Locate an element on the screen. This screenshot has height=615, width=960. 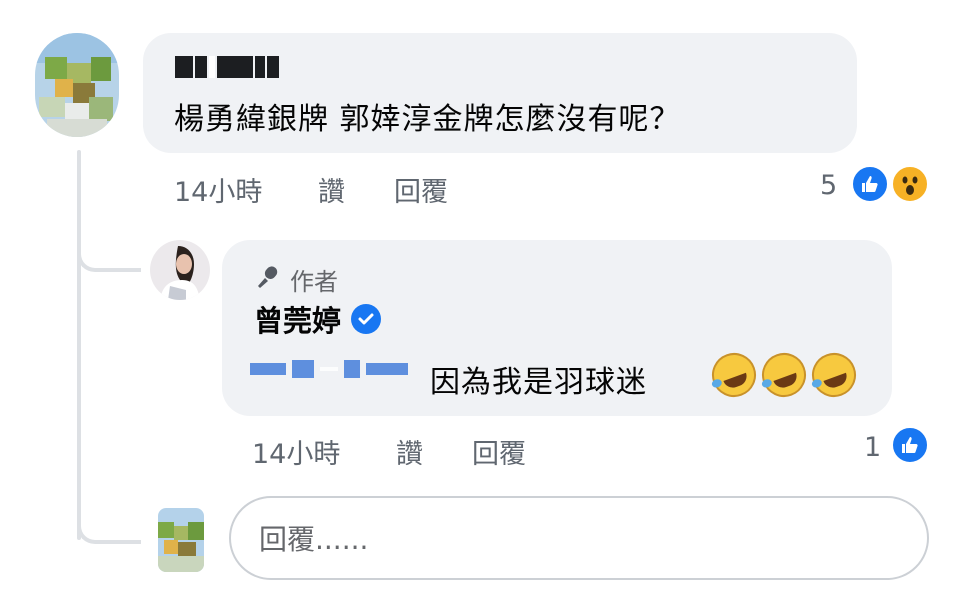
comment-time: 14小時 is located at coordinates (218, 189).